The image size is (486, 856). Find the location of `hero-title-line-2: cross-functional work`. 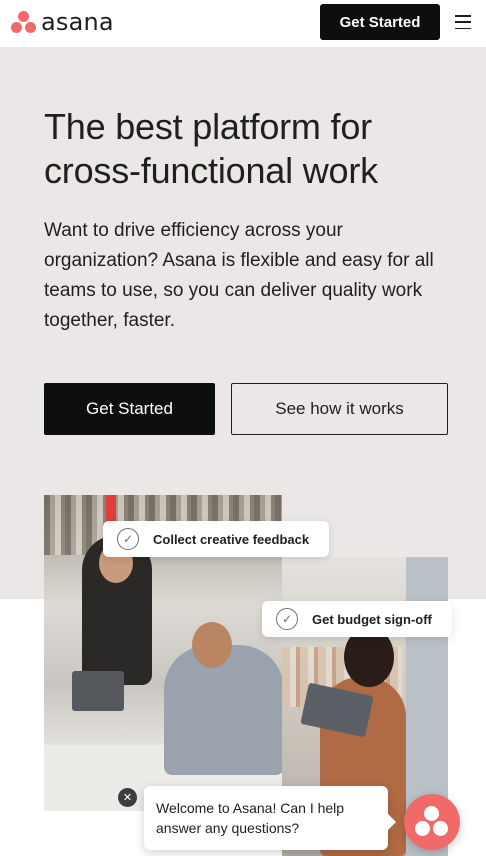

hero-title-line-2: cross-functional work is located at coordinates (211, 170).